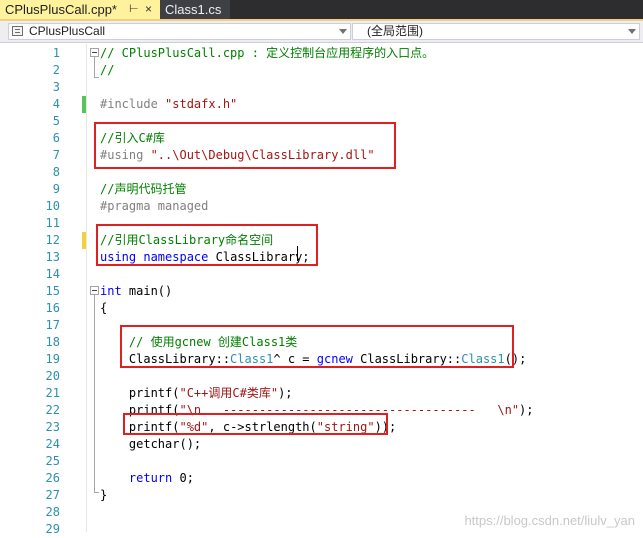 This screenshot has width=643, height=538. What do you see at coordinates (52, 359) in the screenshot?
I see `line-number: 19` at bounding box center [52, 359].